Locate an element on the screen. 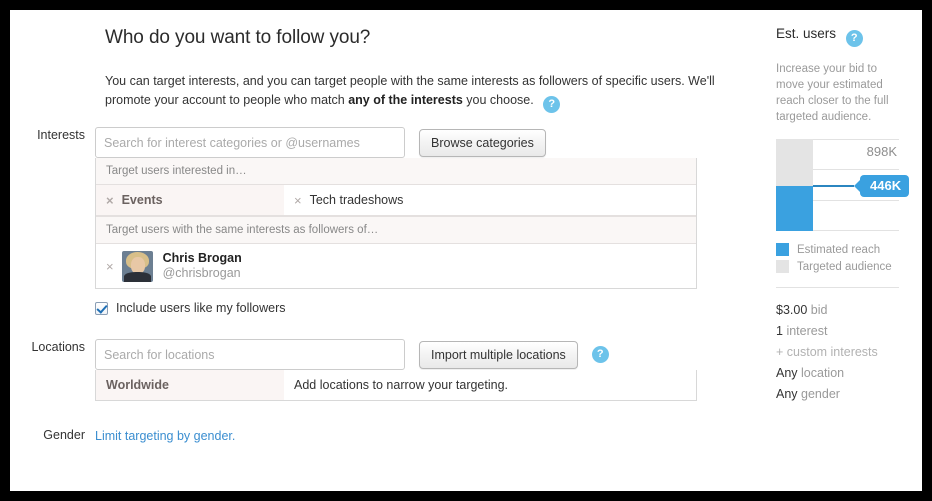 This screenshot has height=501, width=932. legend-item-estimated-reach: Estimated reach is located at coordinates (849, 249).